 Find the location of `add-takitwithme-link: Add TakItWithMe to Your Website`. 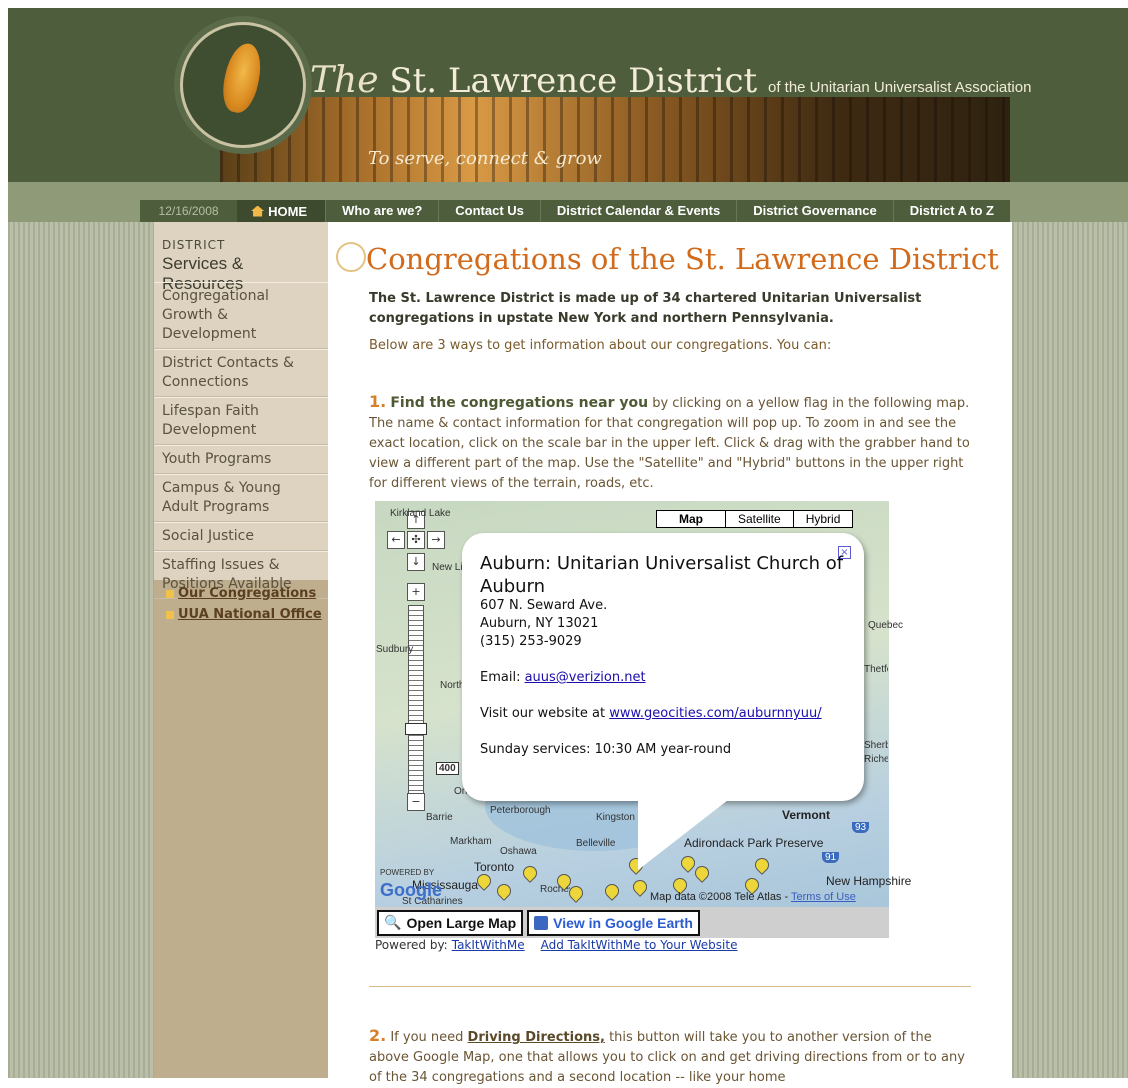

add-takitwithme-link: Add TakItWithMe to Your Website is located at coordinates (639, 945).